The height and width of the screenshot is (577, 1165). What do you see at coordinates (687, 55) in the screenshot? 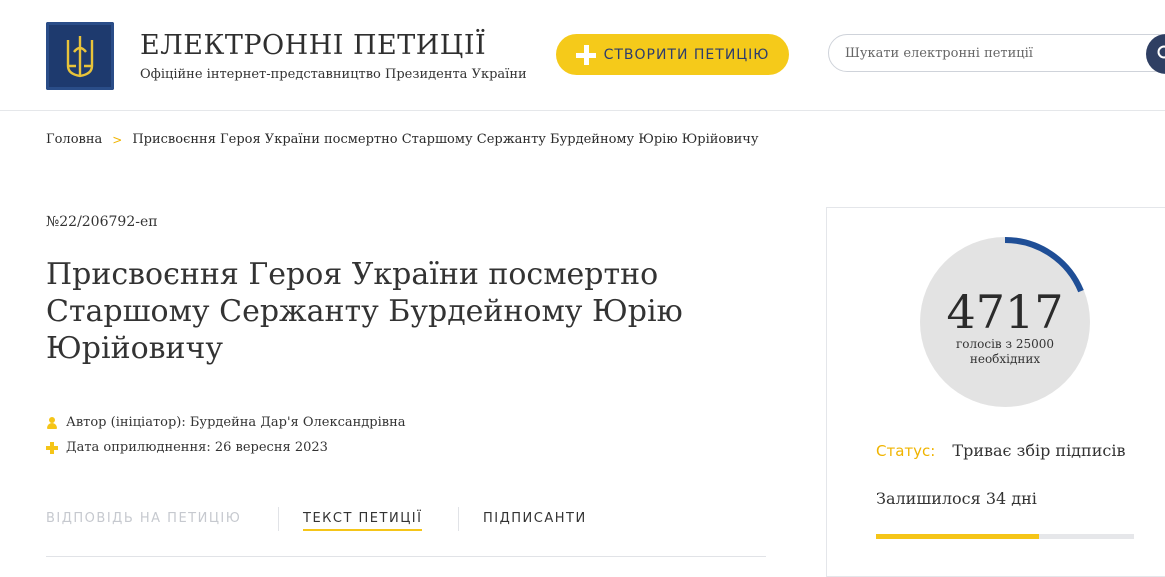
I see `create-petition-label: СТВОРИТИ ПЕТИЦІЮ` at bounding box center [687, 55].